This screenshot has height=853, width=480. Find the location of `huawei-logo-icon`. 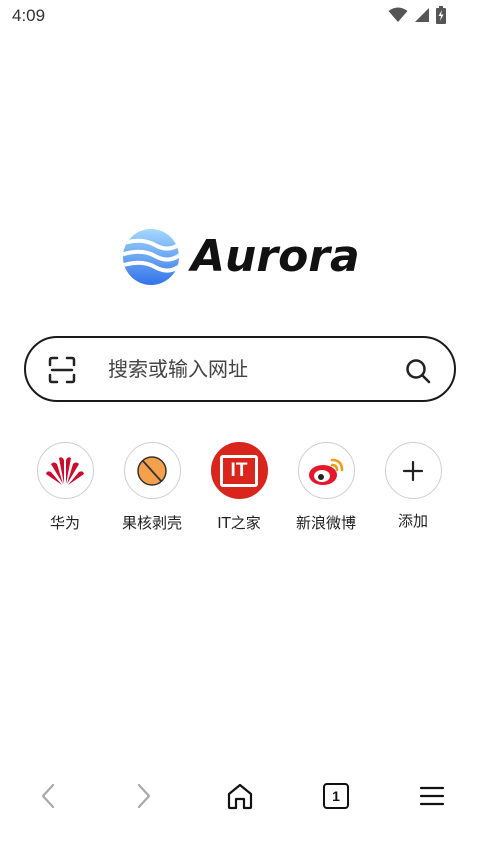

huawei-logo-icon is located at coordinates (65, 470).